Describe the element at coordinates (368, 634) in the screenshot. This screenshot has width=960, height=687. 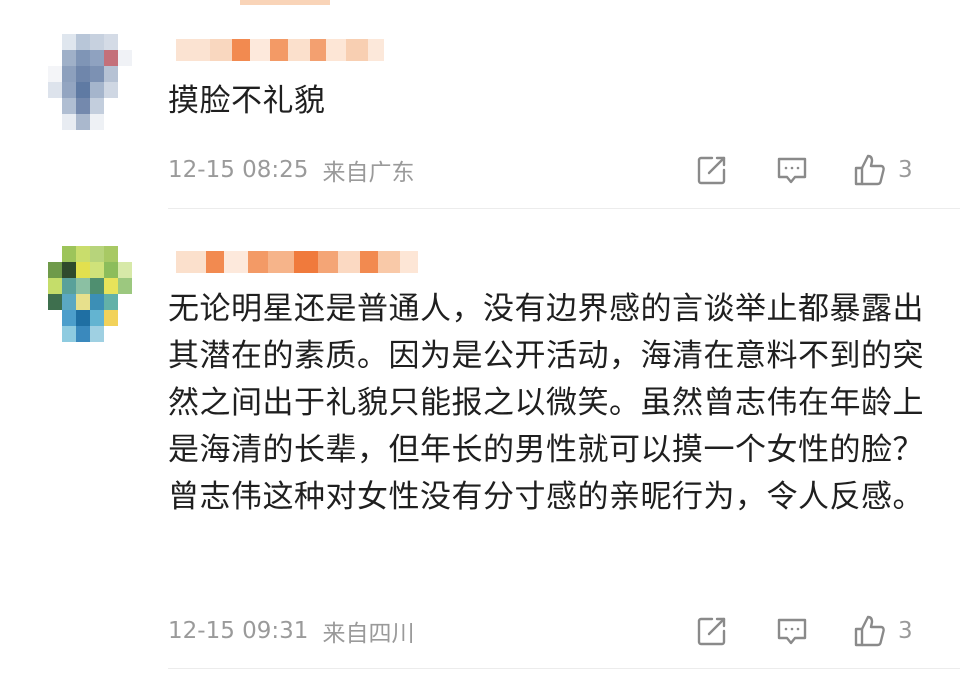
I see `comment-location: 来自四川` at that location.